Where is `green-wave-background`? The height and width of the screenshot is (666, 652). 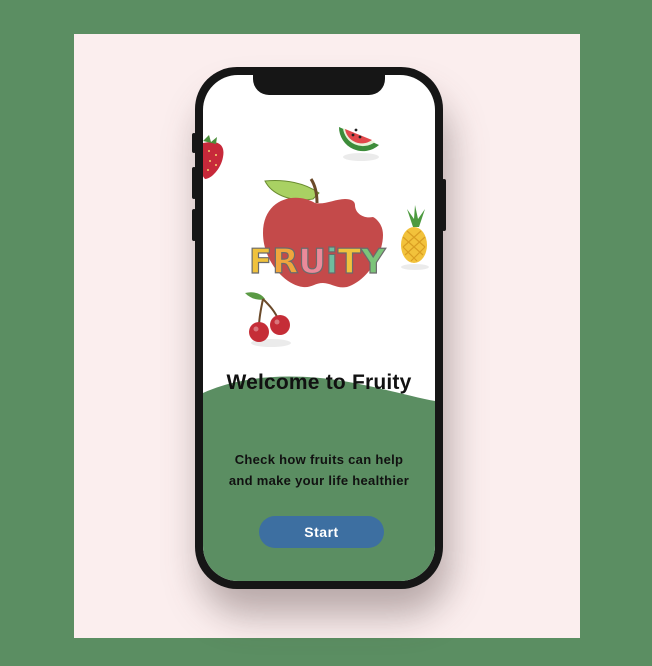 green-wave-background is located at coordinates (319, 478).